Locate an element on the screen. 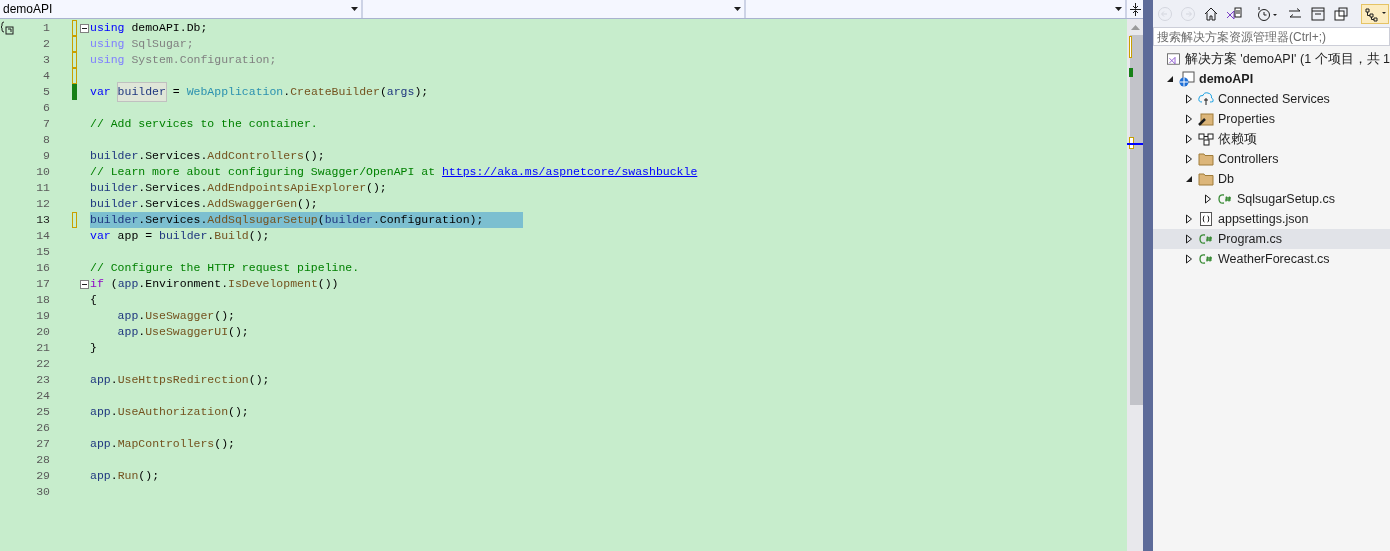  method-name: AddControllers is located at coordinates (255, 156).